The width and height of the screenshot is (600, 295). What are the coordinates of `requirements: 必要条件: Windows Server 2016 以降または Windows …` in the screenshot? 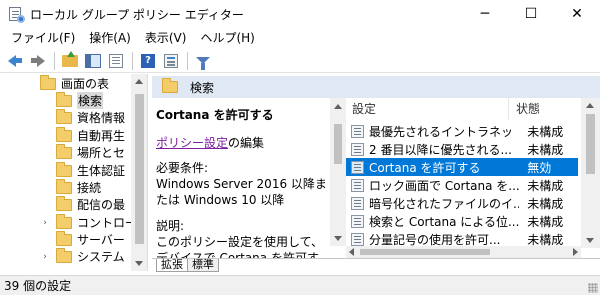 It's located at (242, 184).